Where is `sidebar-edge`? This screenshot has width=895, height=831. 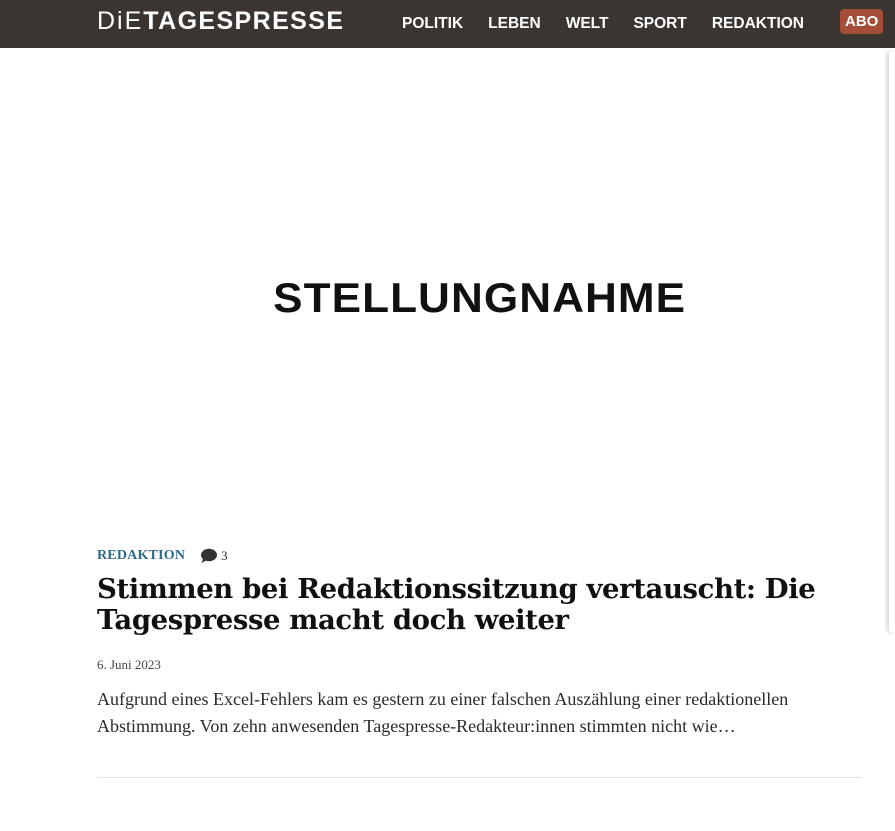 sidebar-edge is located at coordinates (892, 342).